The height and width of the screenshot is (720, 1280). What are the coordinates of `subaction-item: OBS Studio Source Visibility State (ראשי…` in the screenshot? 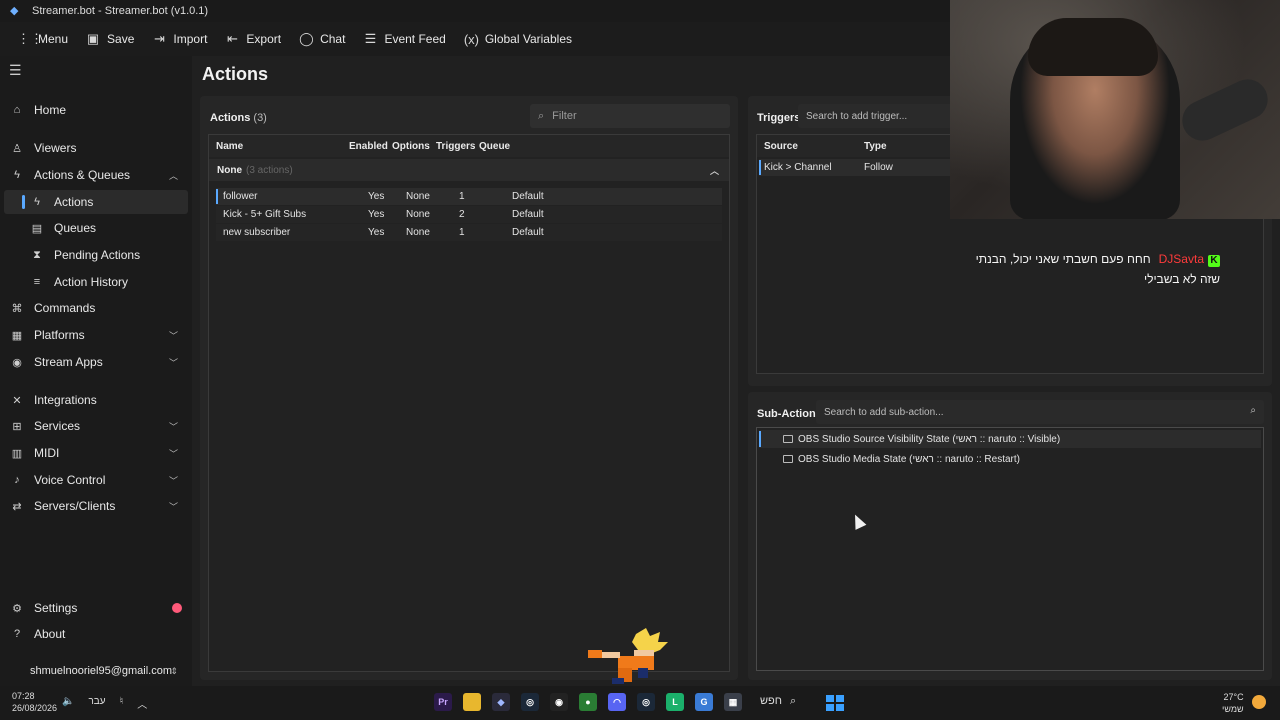 It's located at (1010, 439).